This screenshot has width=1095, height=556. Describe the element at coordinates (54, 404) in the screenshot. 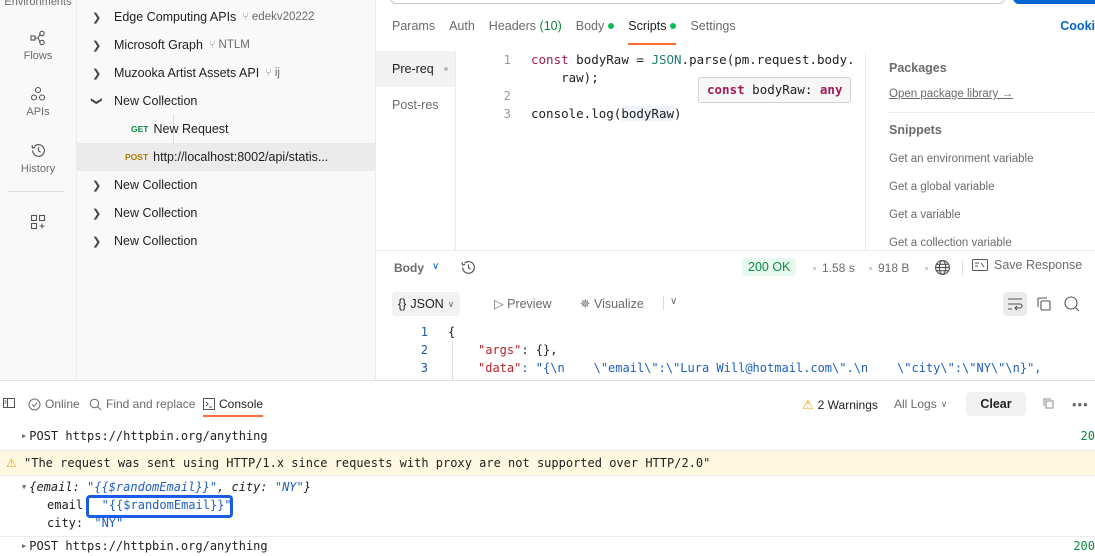

I see `online-status: Online` at that location.